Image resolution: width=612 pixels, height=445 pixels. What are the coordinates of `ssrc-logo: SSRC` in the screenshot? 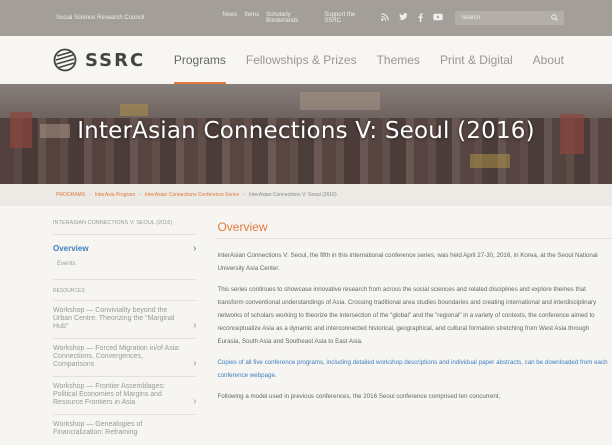 It's located at (99, 60).